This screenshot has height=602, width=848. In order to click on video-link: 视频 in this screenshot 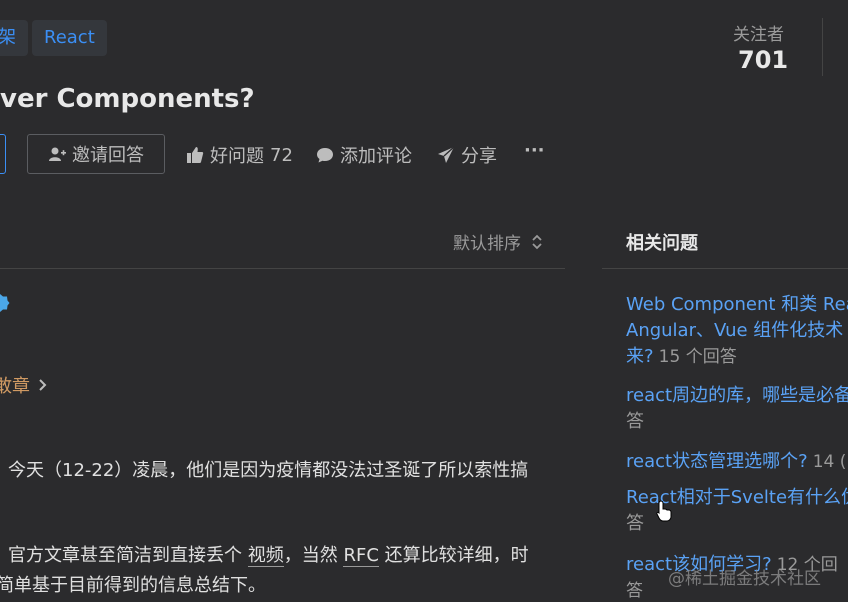, I will do `click(265, 556)`.